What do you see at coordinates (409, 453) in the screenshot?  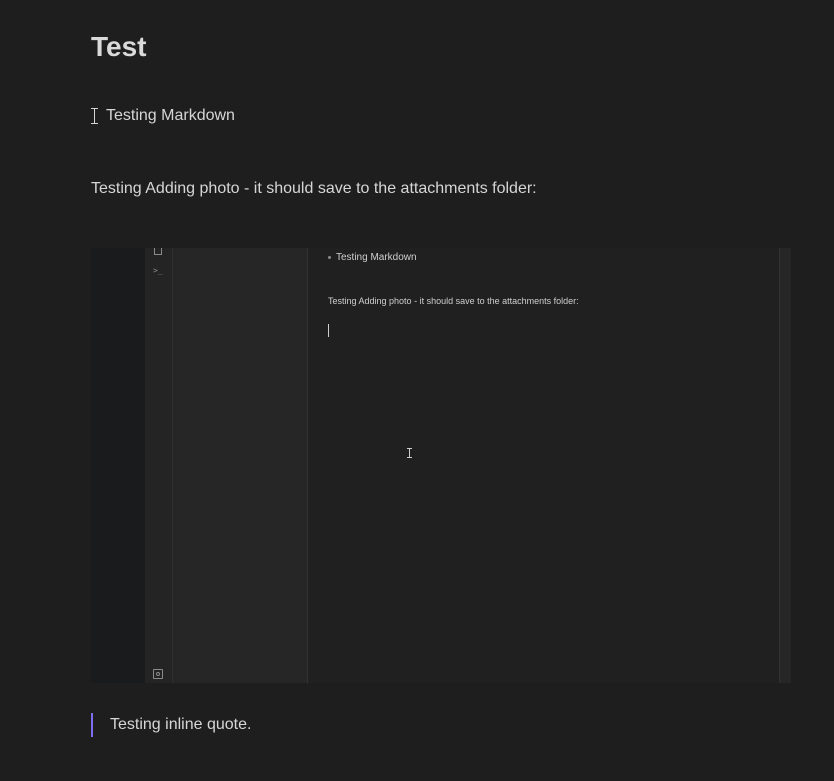 I see `embedded-ibeam-cursor-icon` at bounding box center [409, 453].